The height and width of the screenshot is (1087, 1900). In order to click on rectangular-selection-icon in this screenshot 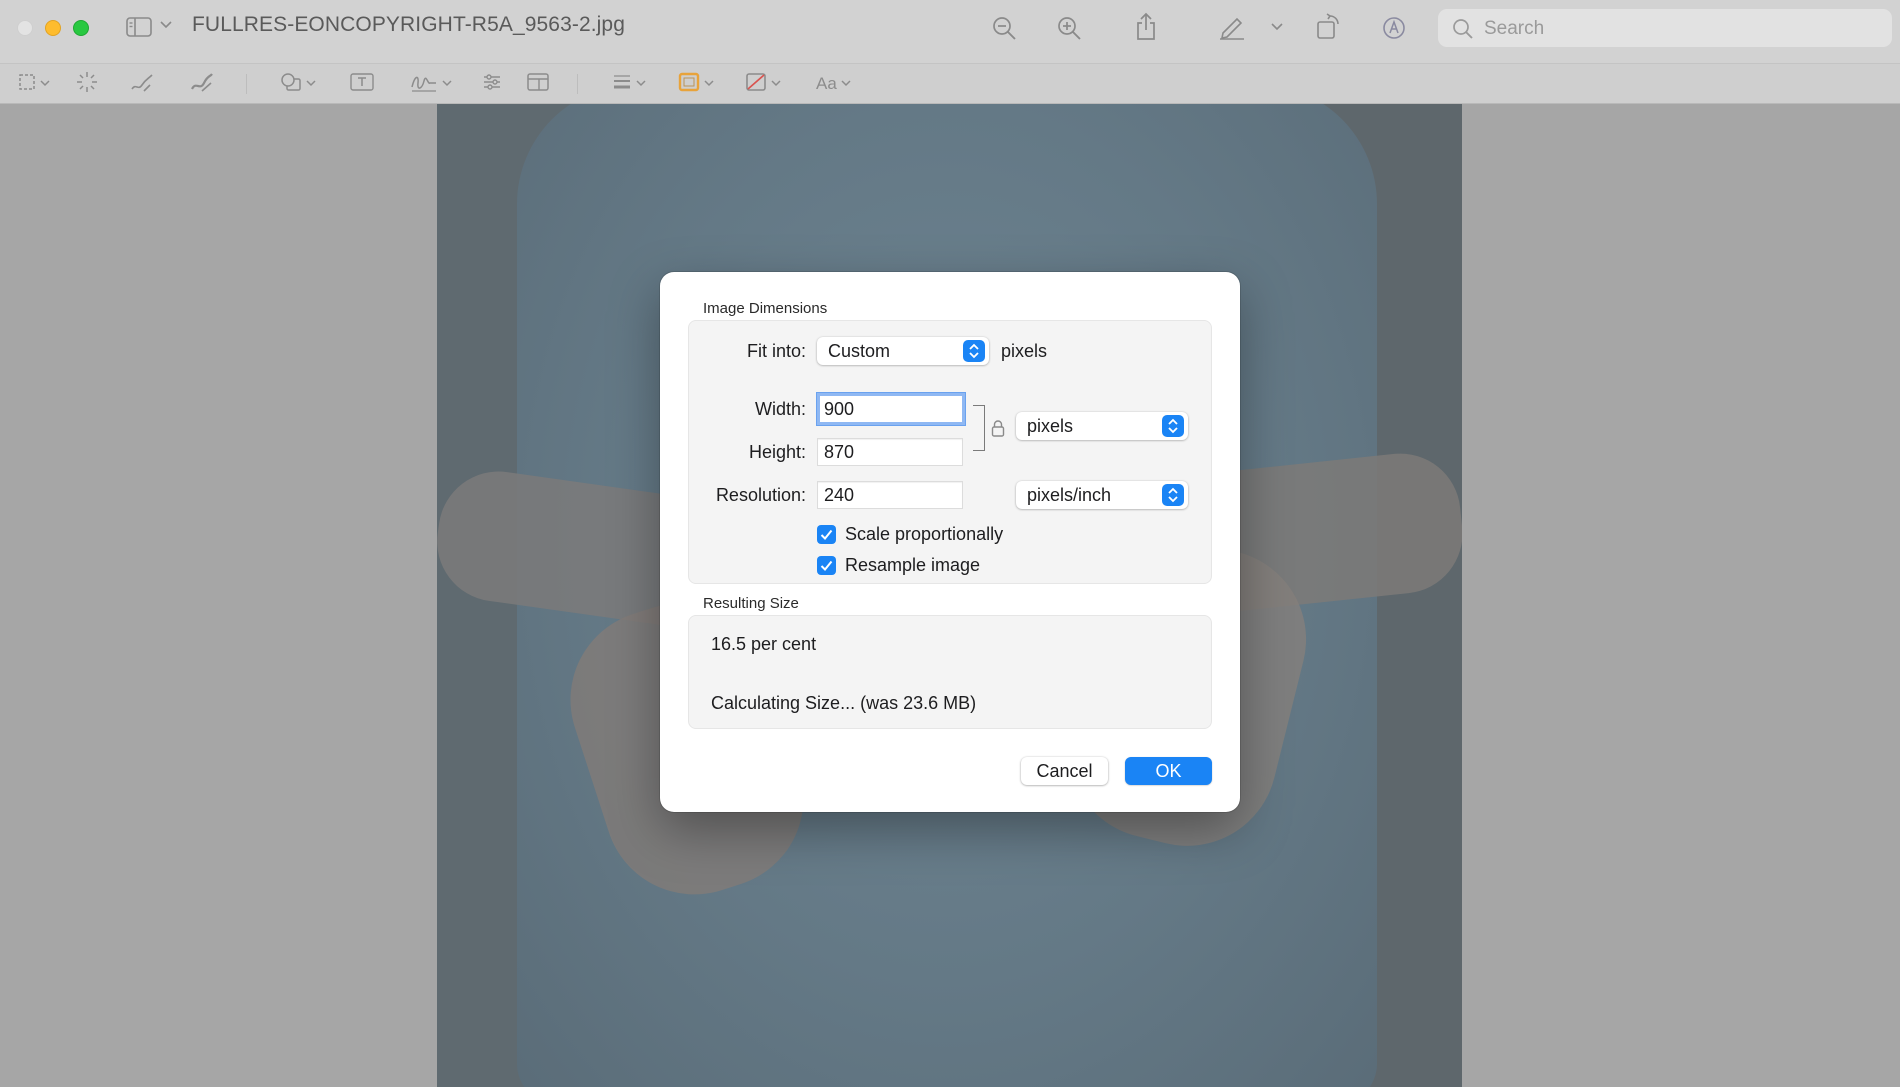, I will do `click(27, 84)`.